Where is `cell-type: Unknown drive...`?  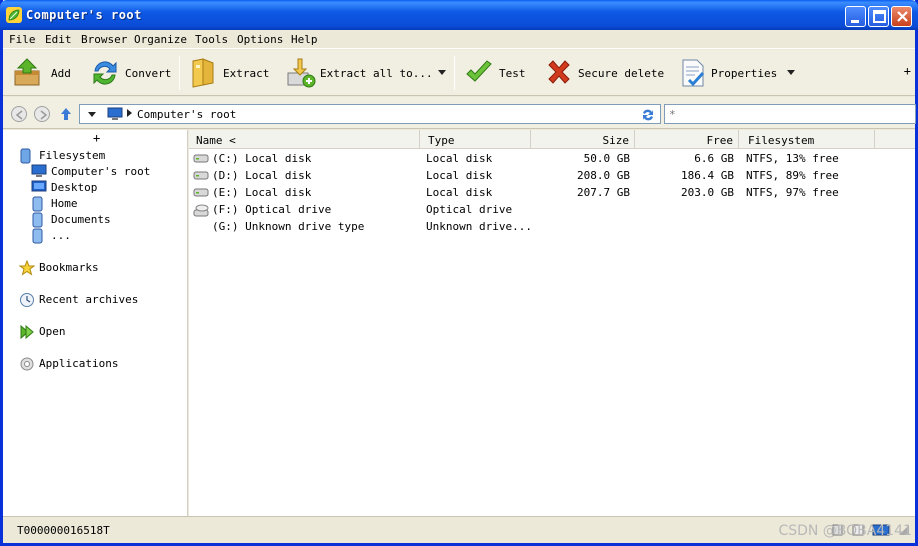
cell-type: Unknown drive... is located at coordinates (479, 226).